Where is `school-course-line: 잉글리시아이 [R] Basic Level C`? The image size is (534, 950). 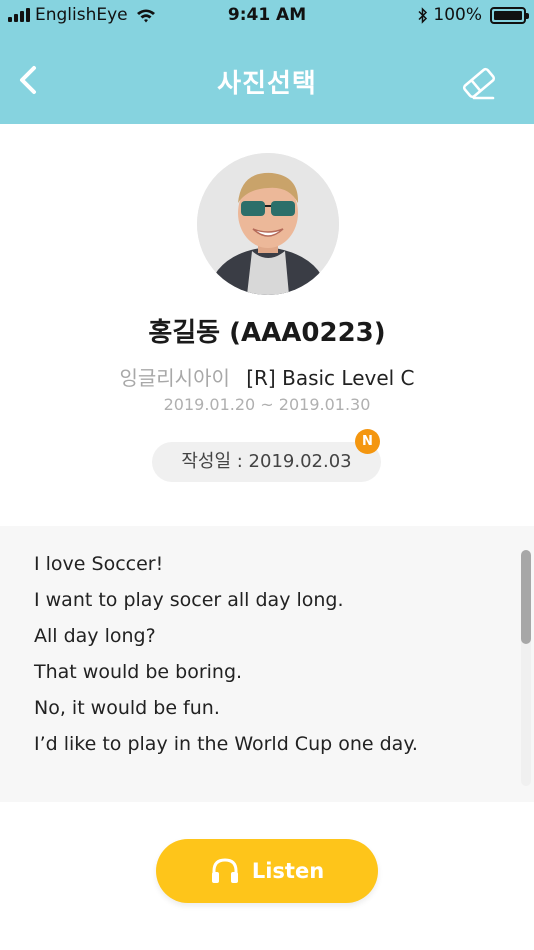
school-course-line: 잉글리시아이 [R] Basic Level C is located at coordinates (267, 376).